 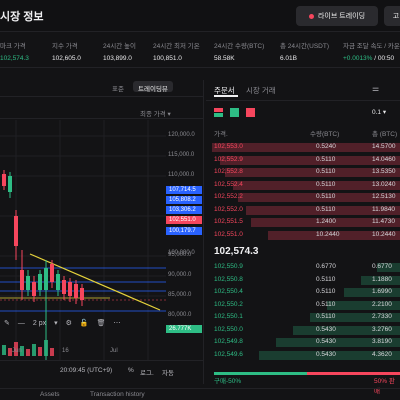 I want to click on order-price: 102,550.0, so click(x=228, y=329).